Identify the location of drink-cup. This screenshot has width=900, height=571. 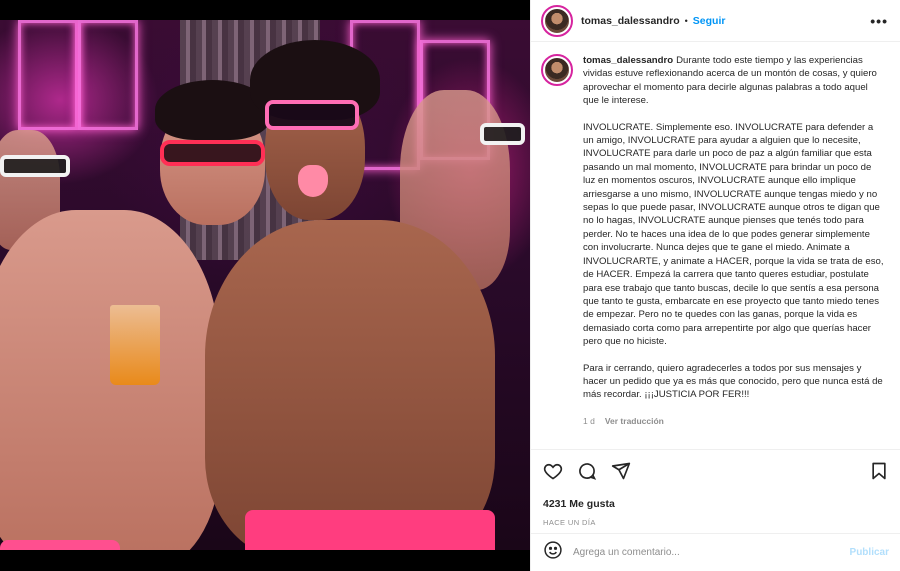
(135, 345).